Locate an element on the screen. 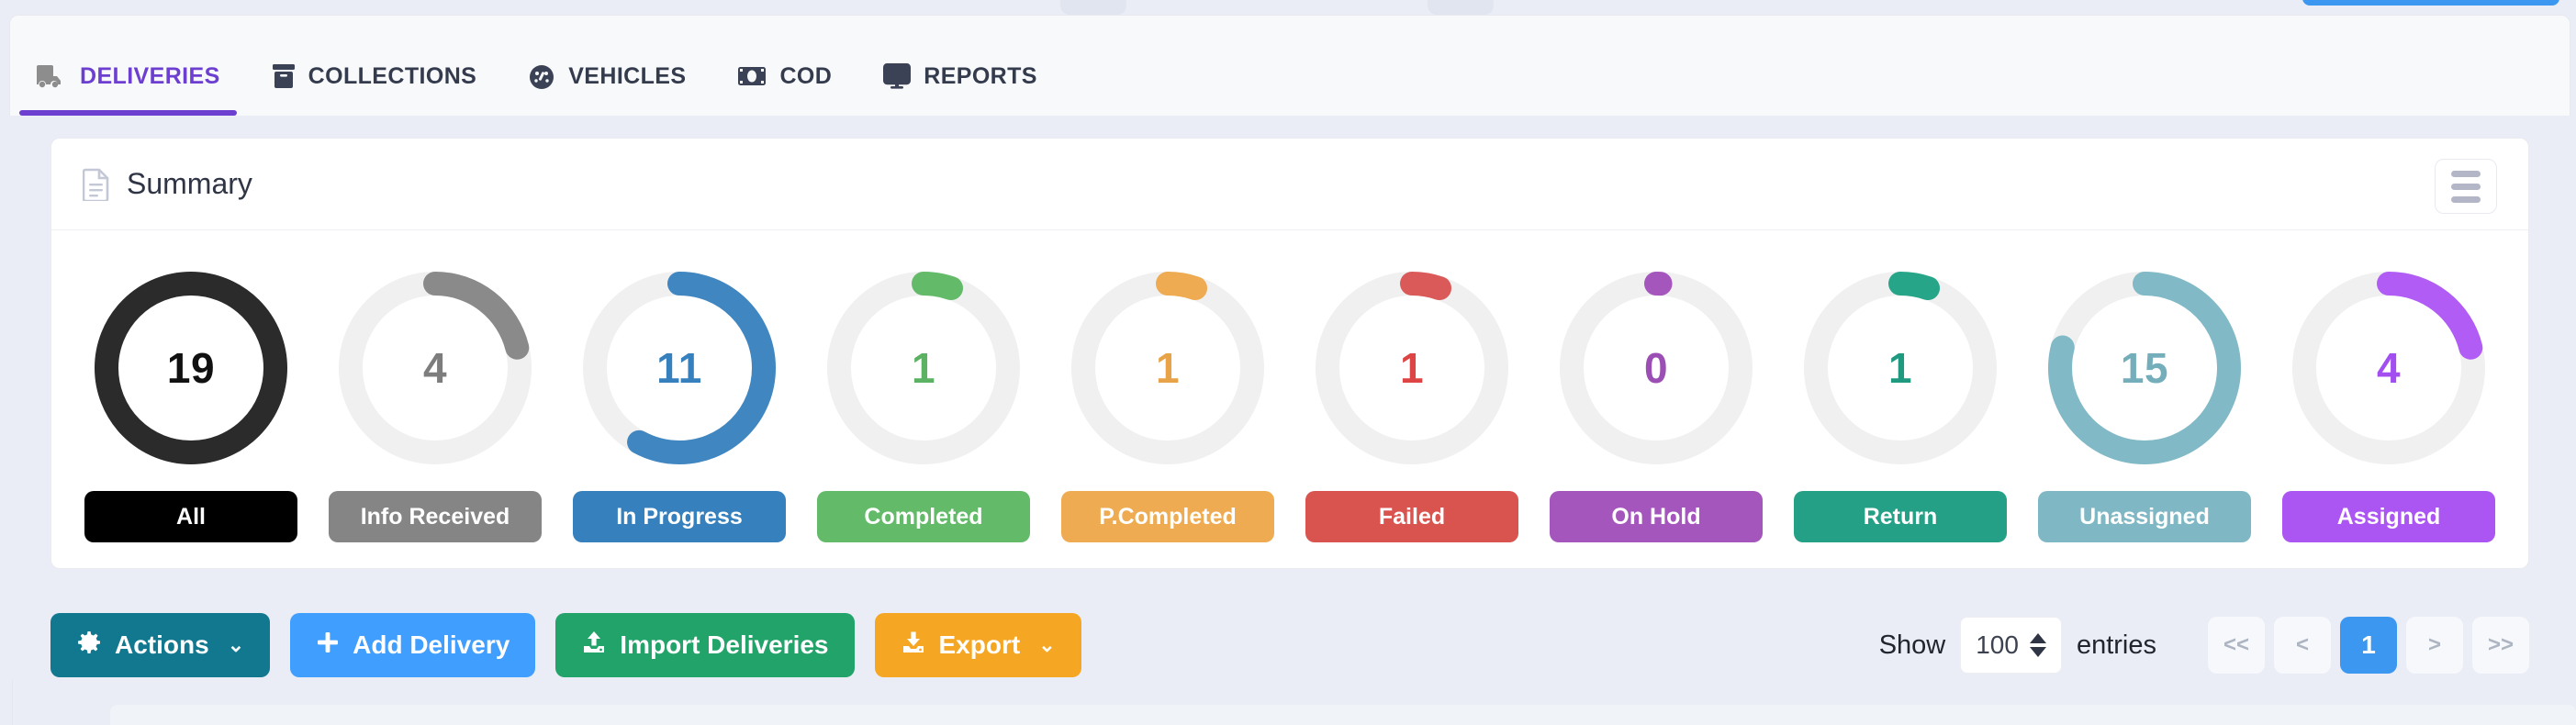  tab-vehicles: VEHICLES is located at coordinates (606, 65).